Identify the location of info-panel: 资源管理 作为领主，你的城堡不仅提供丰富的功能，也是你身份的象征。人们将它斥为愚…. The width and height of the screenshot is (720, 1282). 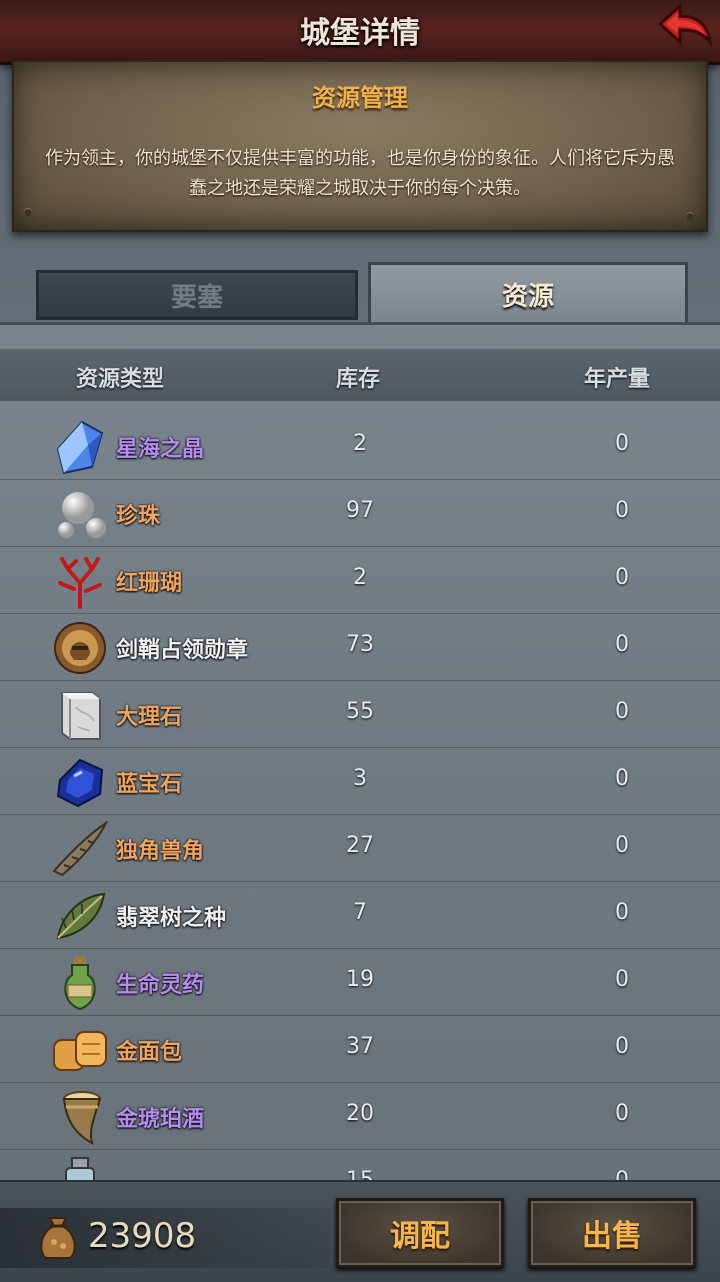
(360, 146).